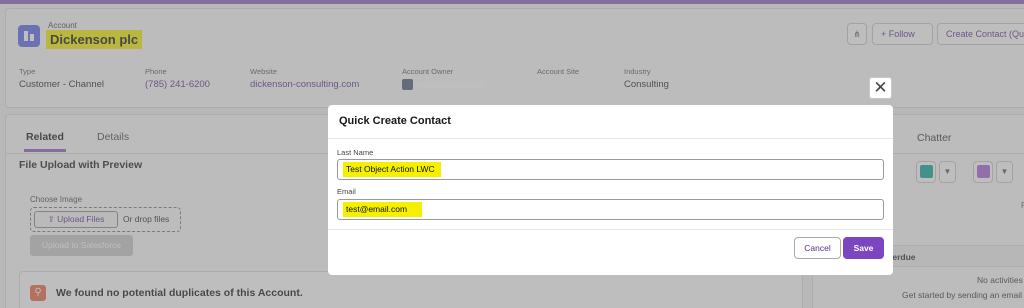  I want to click on email-input: test@email.com, so click(610, 209).